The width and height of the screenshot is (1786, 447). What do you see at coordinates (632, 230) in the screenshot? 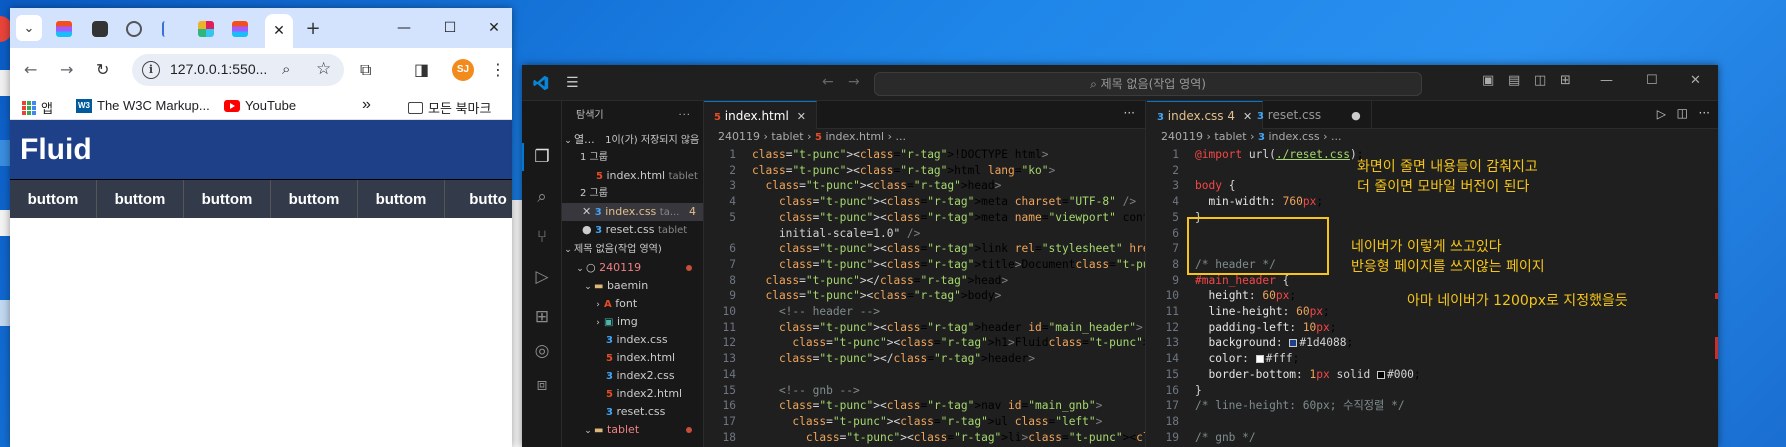
I see `open-editor-item: ● 3 reset.css tablet` at bounding box center [632, 230].